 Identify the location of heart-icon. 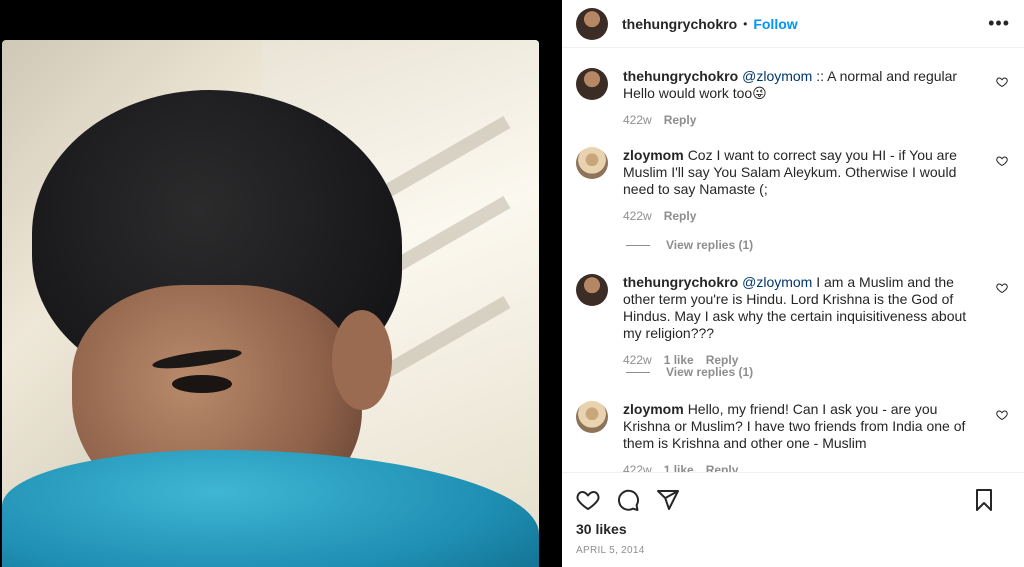
(588, 500).